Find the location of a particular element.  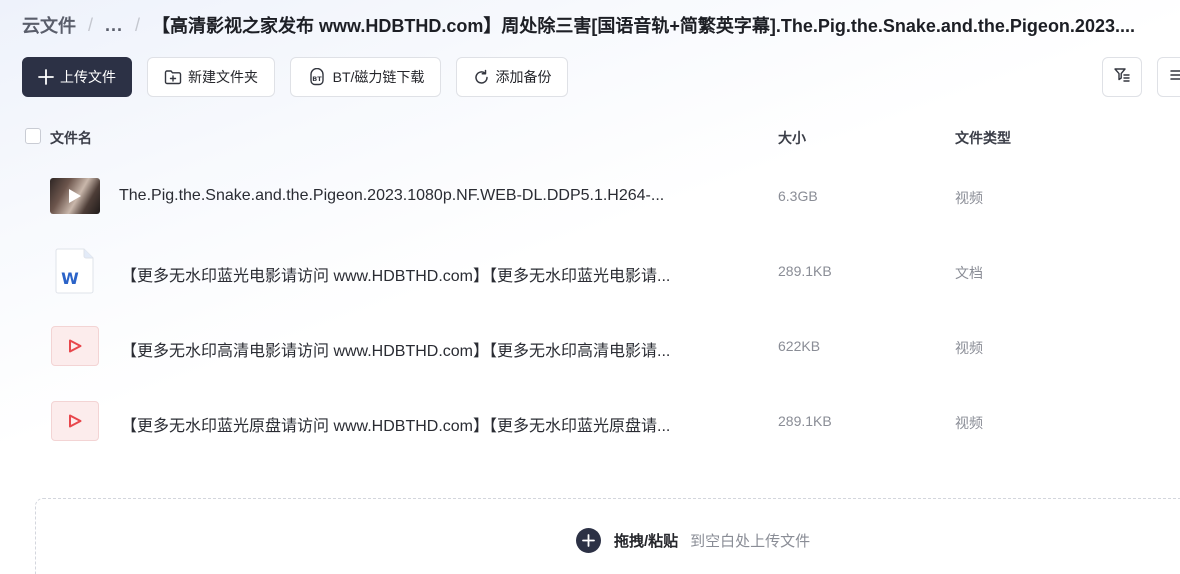

column-header-name: 文件名 is located at coordinates (71, 138).